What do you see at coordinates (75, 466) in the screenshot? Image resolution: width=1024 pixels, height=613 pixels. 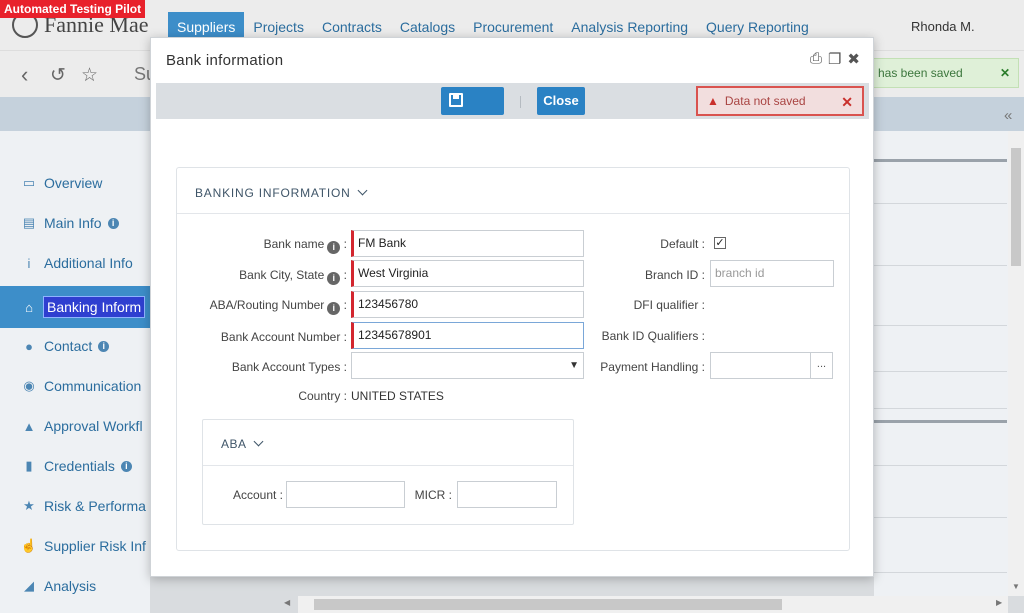 I see `sidebar-item: ▮ Credentials i` at bounding box center [75, 466].